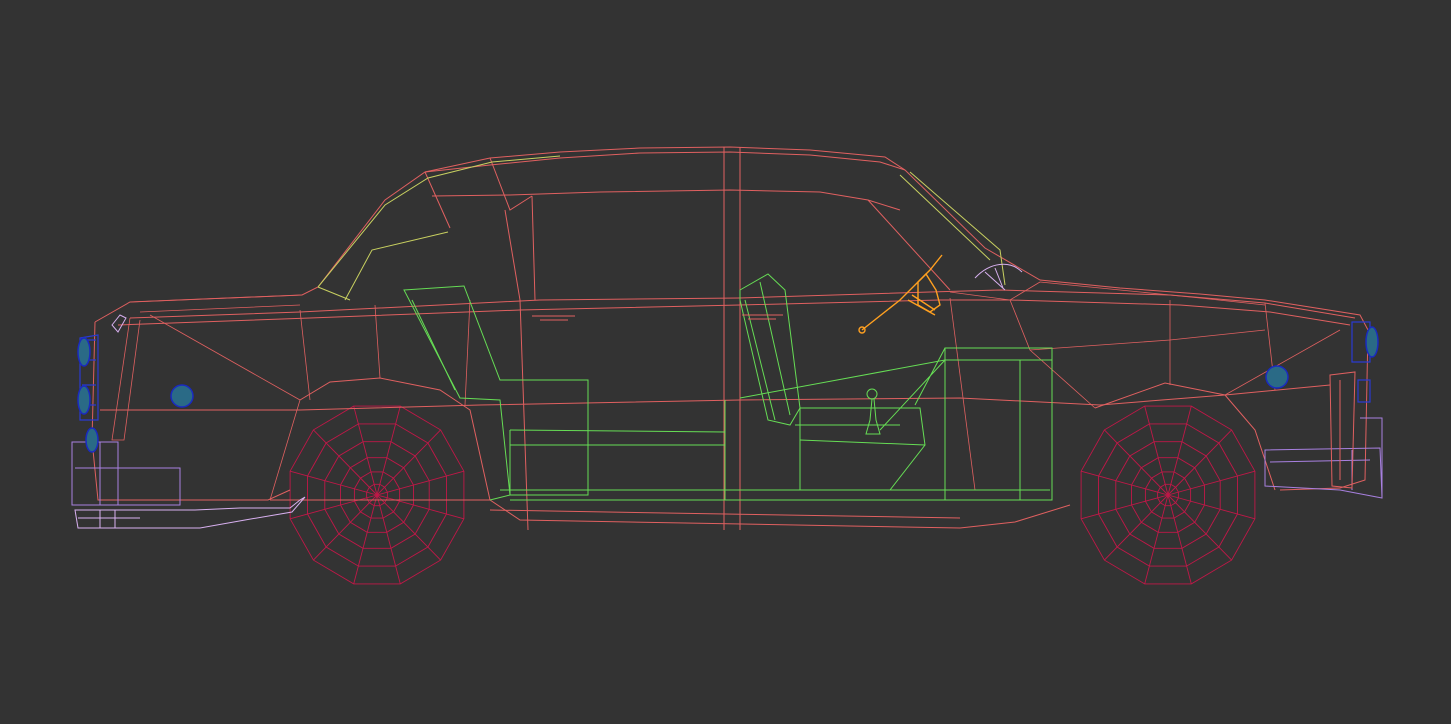  Describe the element at coordinates (873, 411) in the screenshot. I see `gear-lever-icon` at that location.